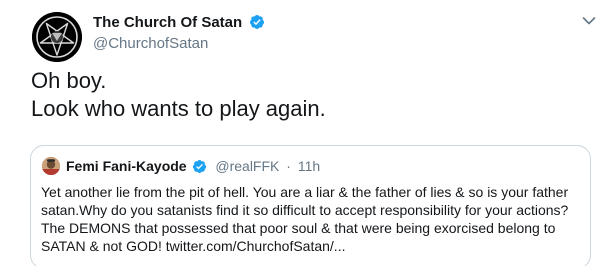 This screenshot has width=615, height=266. Describe the element at coordinates (126, 166) in the screenshot. I see `quoted-author-name: Femi Fani-Kayode` at that location.